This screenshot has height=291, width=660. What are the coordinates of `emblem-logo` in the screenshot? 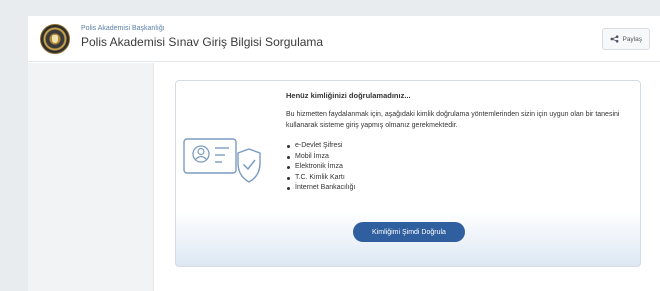 It's located at (55, 39).